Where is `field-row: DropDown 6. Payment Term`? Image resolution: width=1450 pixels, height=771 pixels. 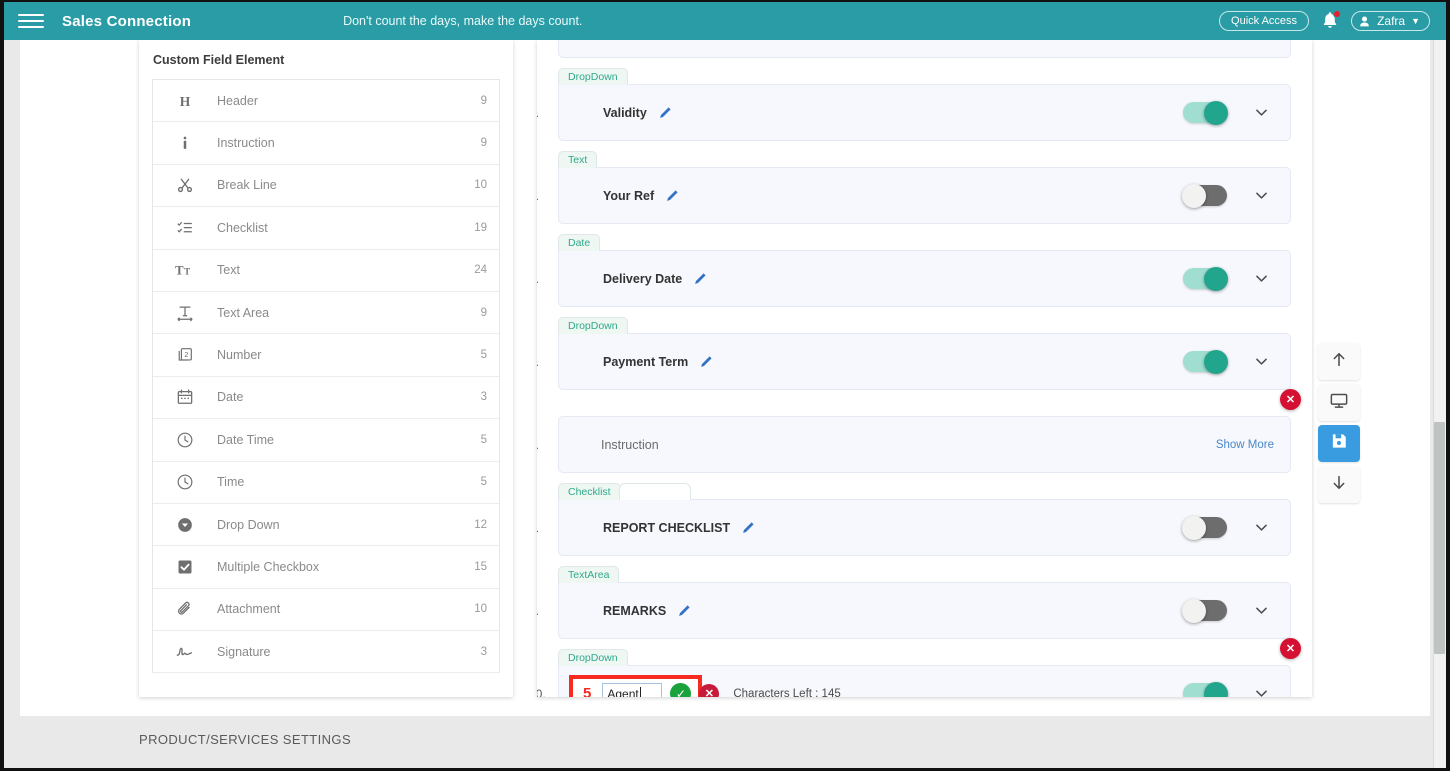 field-row: DropDown 6. Payment Term is located at coordinates (914, 353).